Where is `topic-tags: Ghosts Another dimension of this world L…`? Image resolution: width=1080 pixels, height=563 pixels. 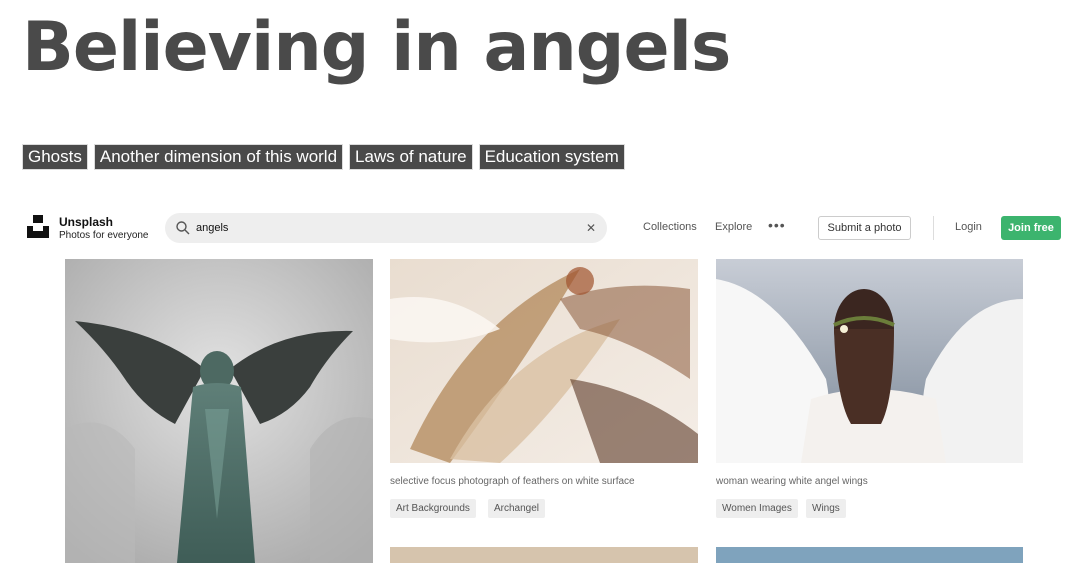 topic-tags: Ghosts Another dimension of this world L… is located at coordinates (323, 157).